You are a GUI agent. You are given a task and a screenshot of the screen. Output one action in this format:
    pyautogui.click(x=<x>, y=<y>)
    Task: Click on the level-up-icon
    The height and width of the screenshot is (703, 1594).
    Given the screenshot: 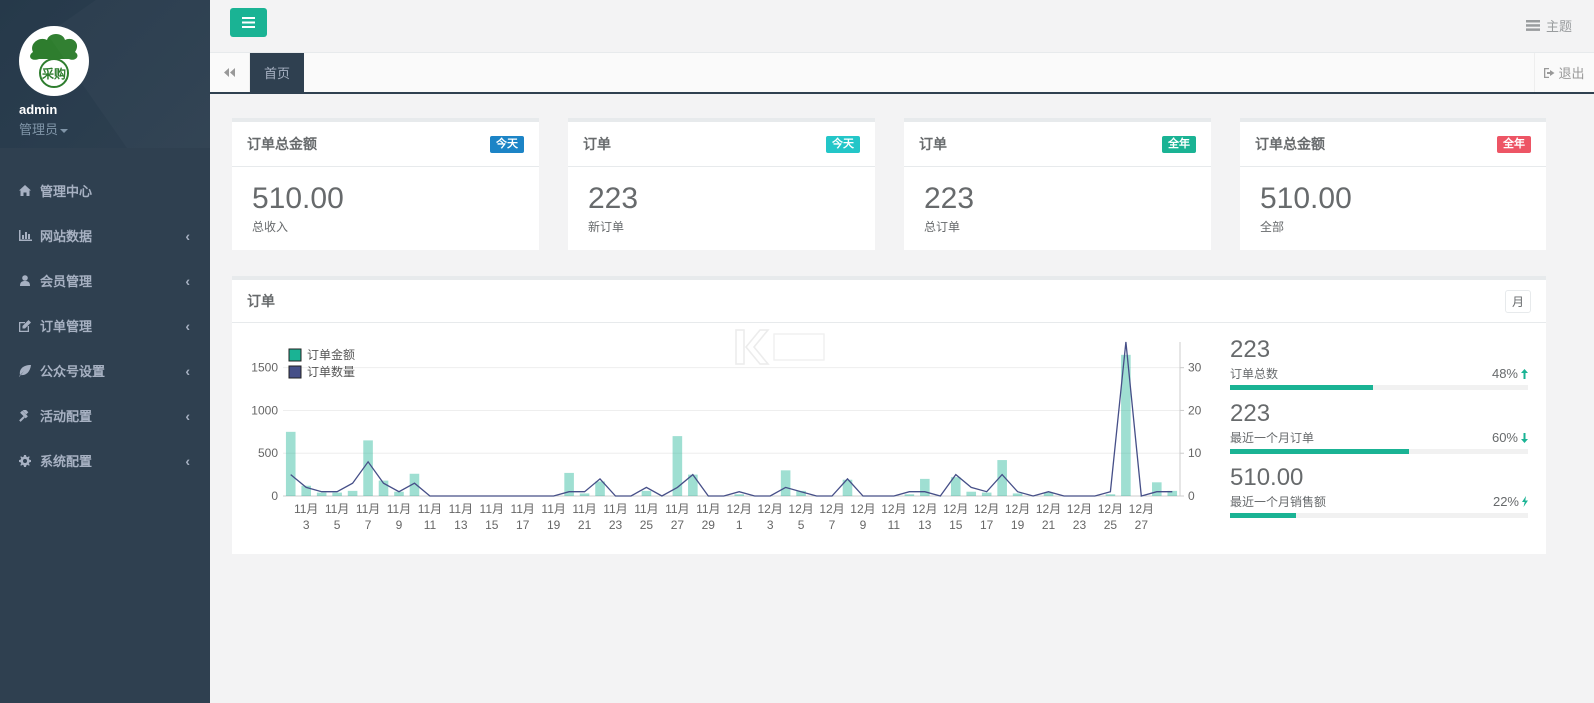 What is the action you would take?
    pyautogui.click(x=1524, y=373)
    